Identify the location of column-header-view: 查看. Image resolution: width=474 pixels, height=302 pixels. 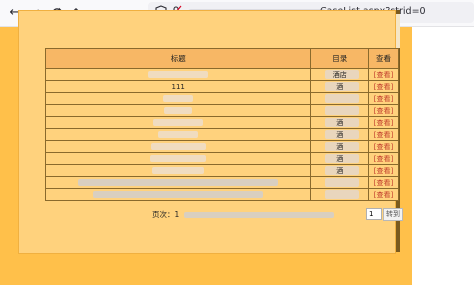
(383, 58).